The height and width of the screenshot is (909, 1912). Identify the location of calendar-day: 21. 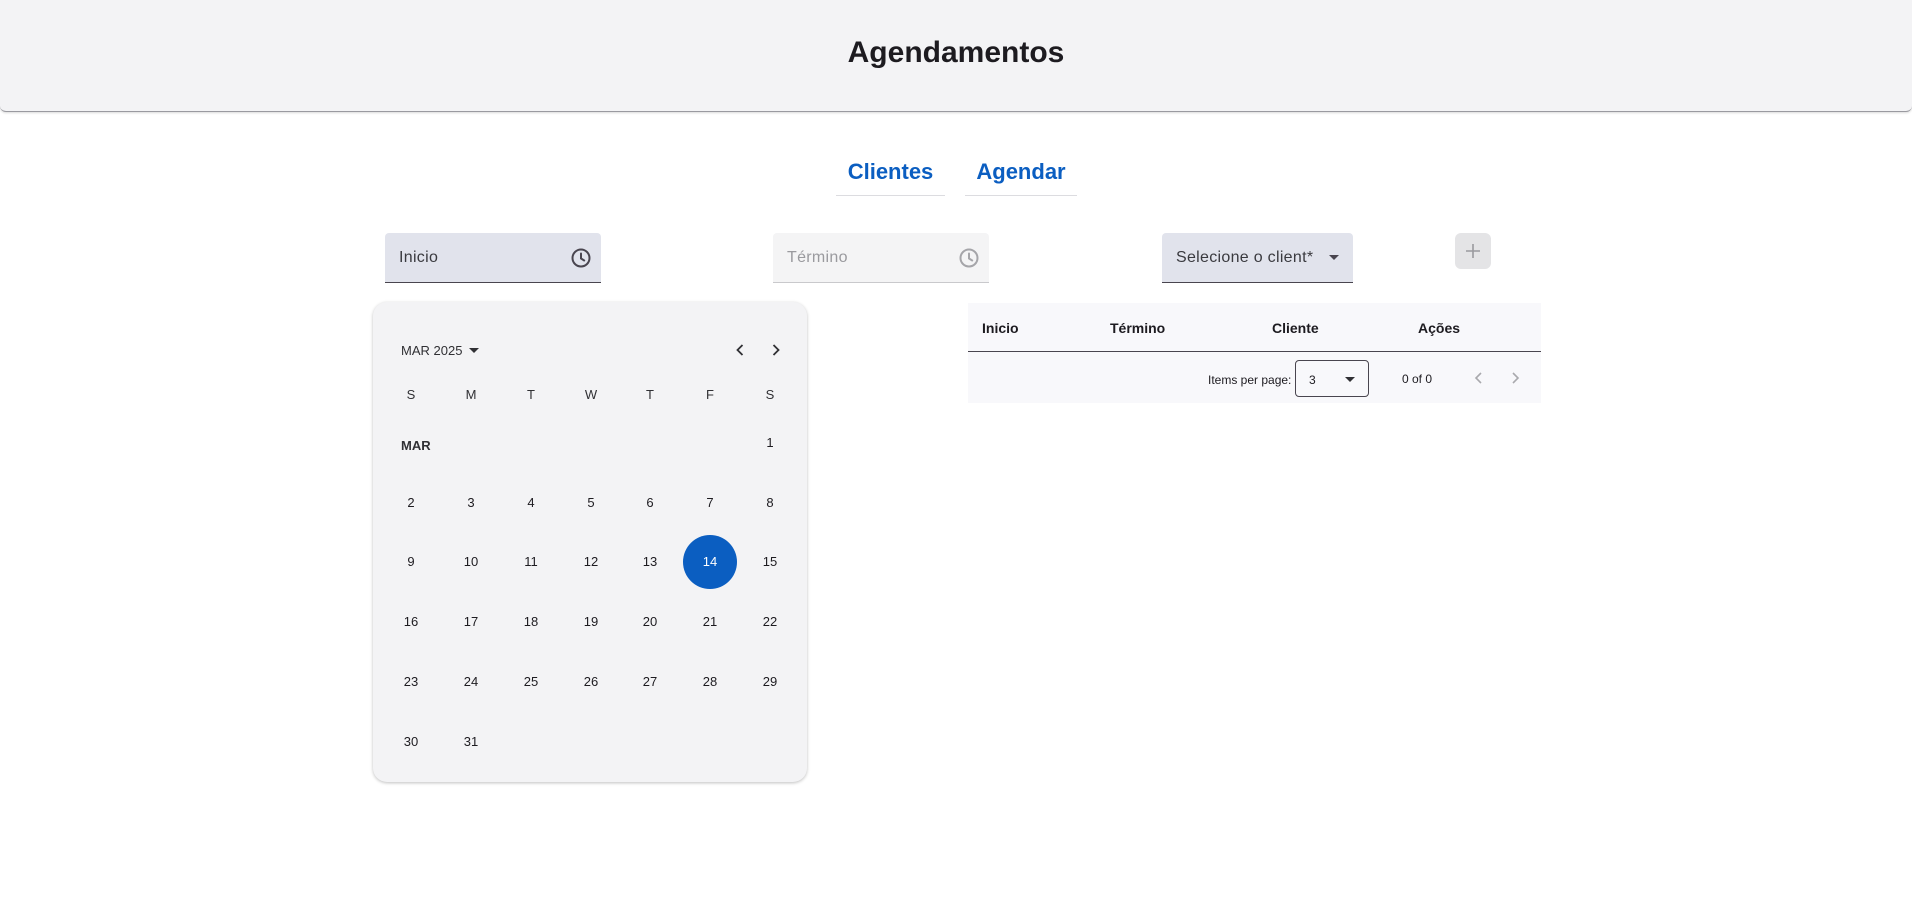
(710, 622).